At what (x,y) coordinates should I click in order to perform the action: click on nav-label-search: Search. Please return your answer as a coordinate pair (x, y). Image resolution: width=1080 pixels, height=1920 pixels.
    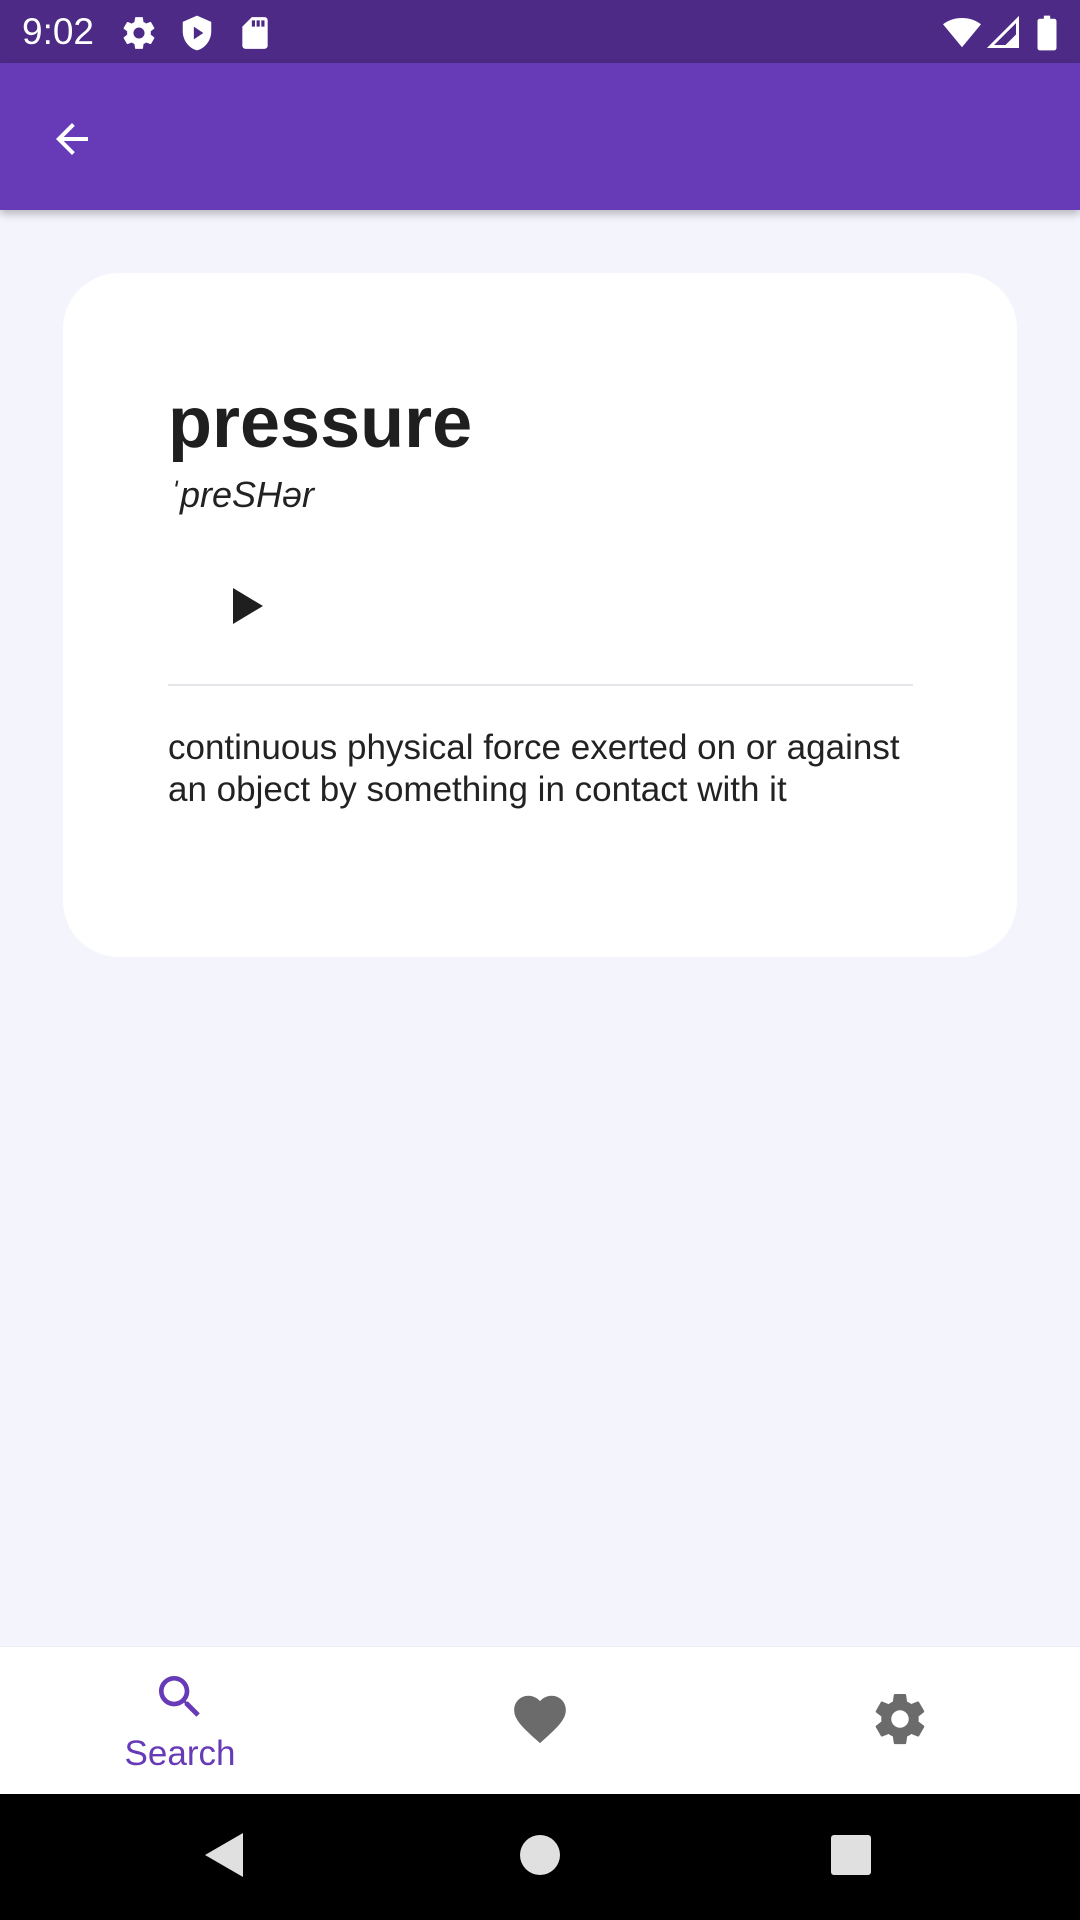
    Looking at the image, I should click on (180, 1753).